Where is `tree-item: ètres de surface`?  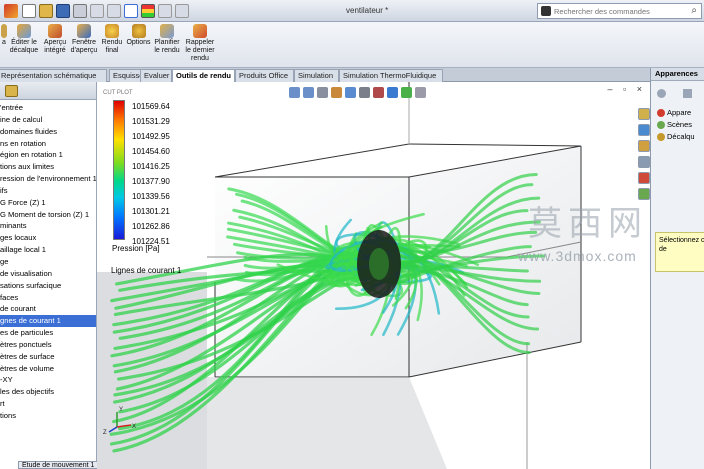 tree-item: ètres de surface is located at coordinates (48, 357).